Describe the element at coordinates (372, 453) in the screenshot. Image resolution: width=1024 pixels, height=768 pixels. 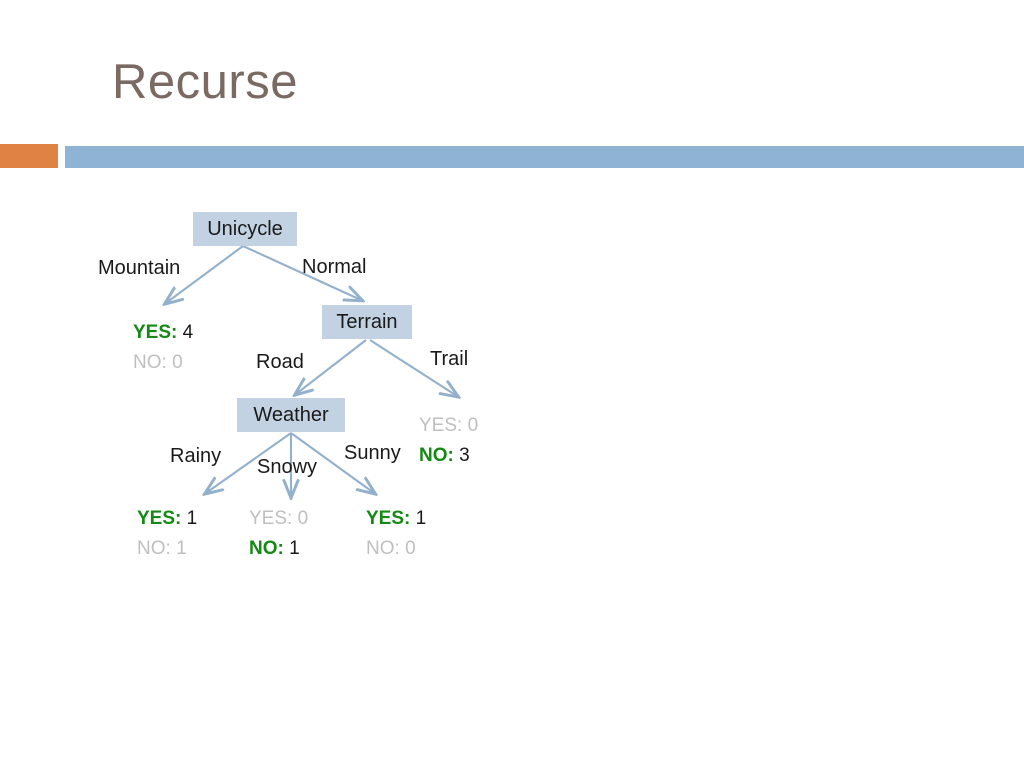
I see `edge-label-sunny: Sunny` at that location.